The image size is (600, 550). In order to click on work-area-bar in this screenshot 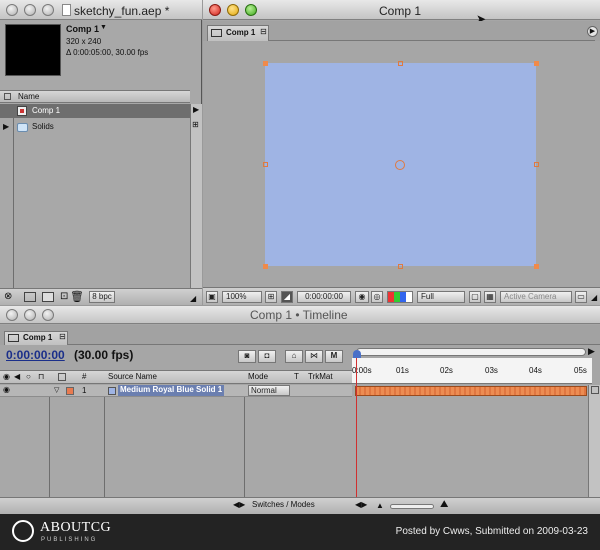, I will do `click(471, 352)`.